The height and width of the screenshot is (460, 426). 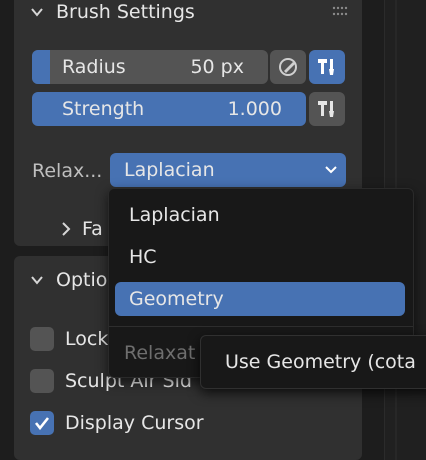 I want to click on strength-unified-pin-button, so click(x=327, y=109).